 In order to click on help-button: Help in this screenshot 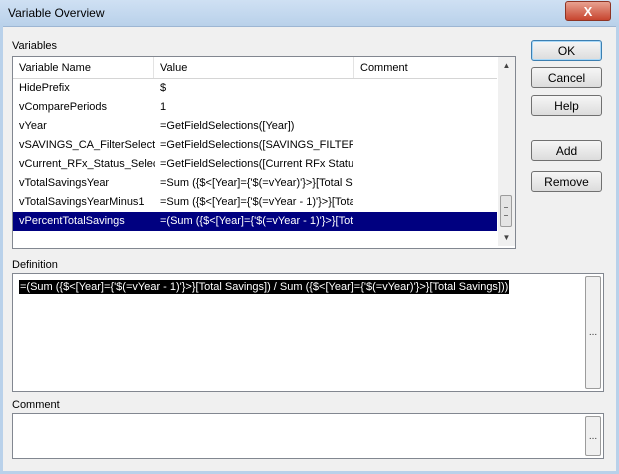, I will do `click(566, 105)`.